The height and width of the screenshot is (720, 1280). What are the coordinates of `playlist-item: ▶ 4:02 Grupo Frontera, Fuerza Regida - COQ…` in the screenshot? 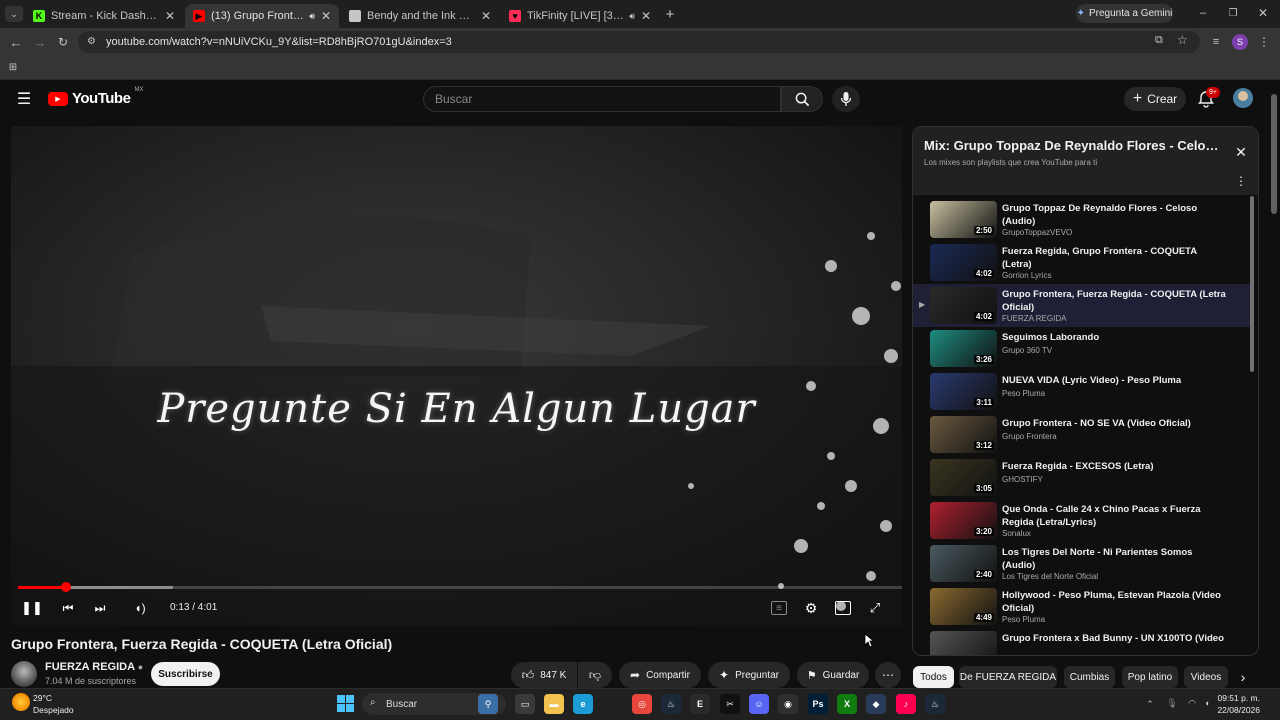 It's located at (1082, 305).